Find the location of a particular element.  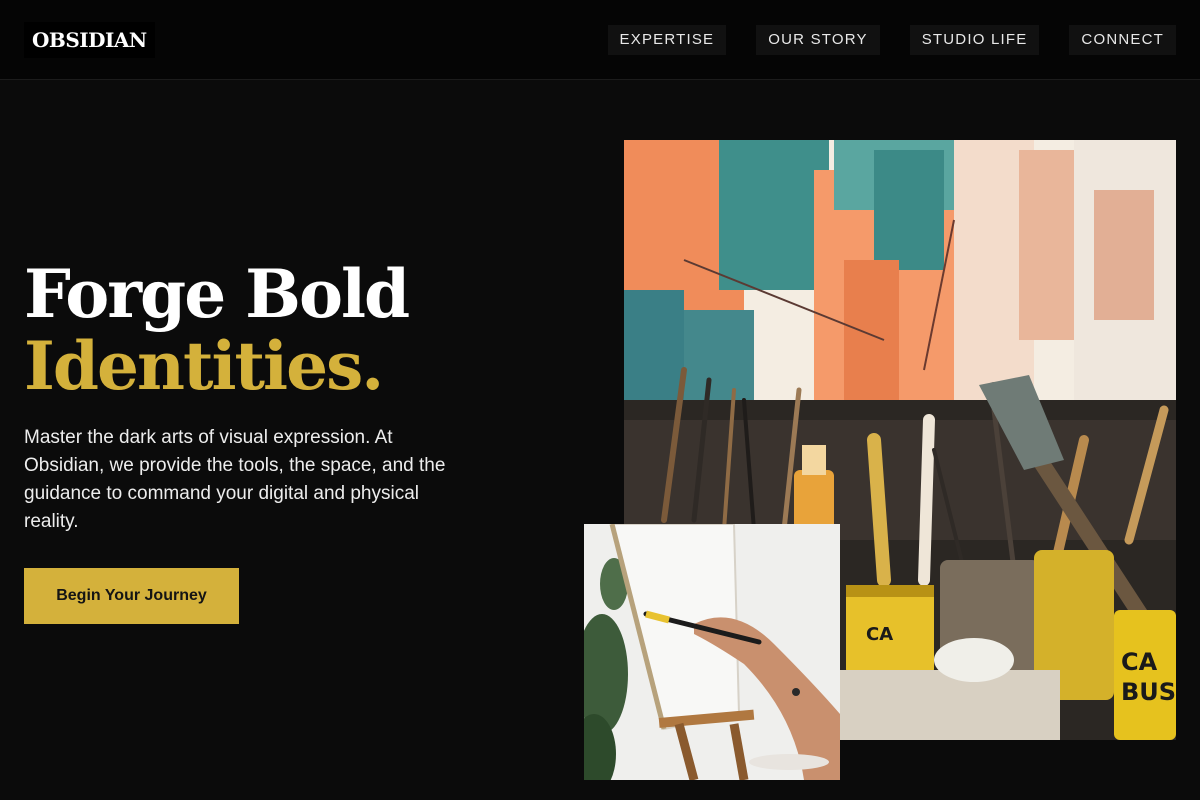

hero-title-line-1: Forge Bold is located at coordinates (217, 294).